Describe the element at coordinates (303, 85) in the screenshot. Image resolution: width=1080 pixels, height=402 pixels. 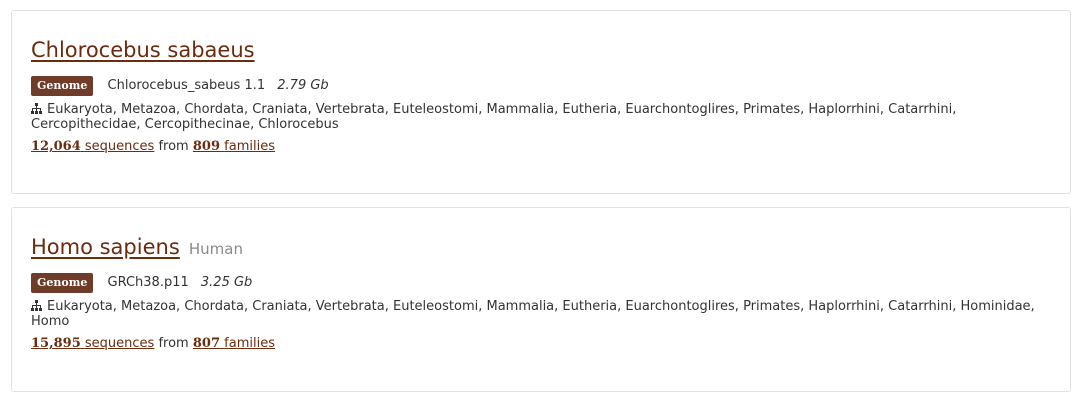
I see `genome-size: 2.79 Gb` at that location.